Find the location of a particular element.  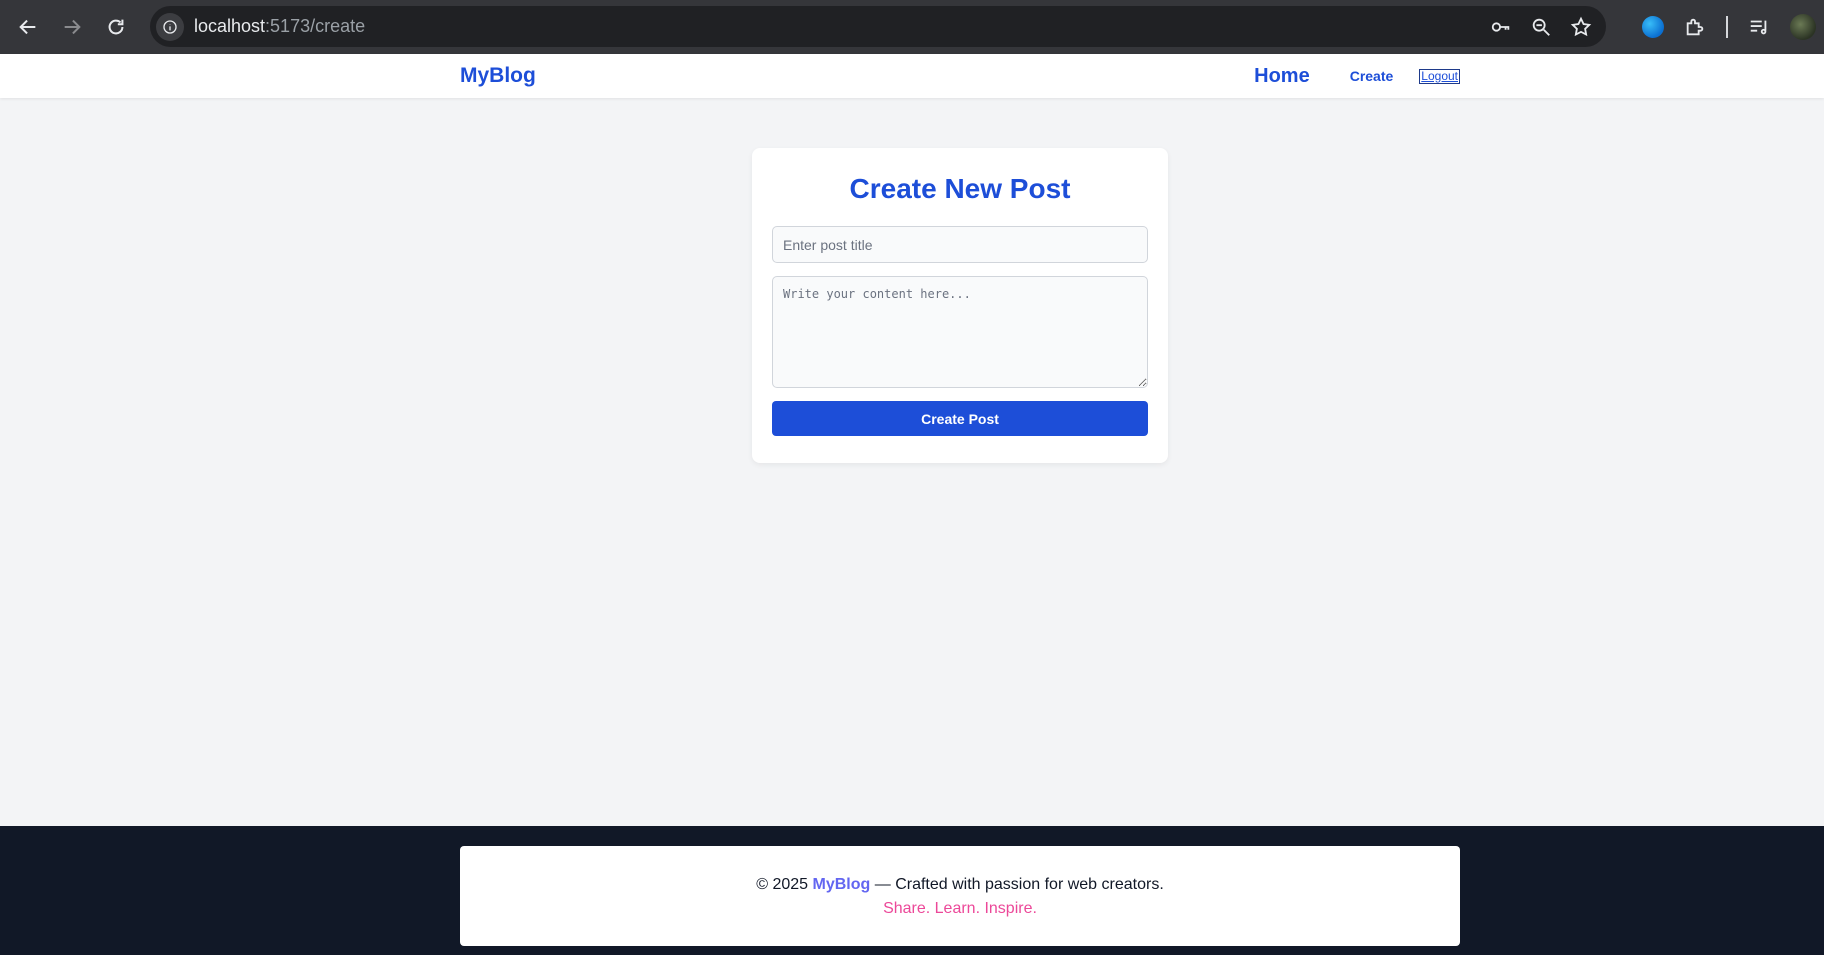

reload-icon is located at coordinates (116, 27).